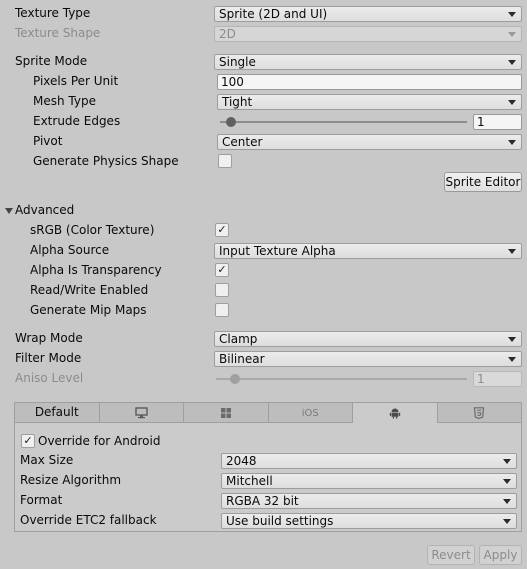  I want to click on read-write-checkbox, so click(222, 290).